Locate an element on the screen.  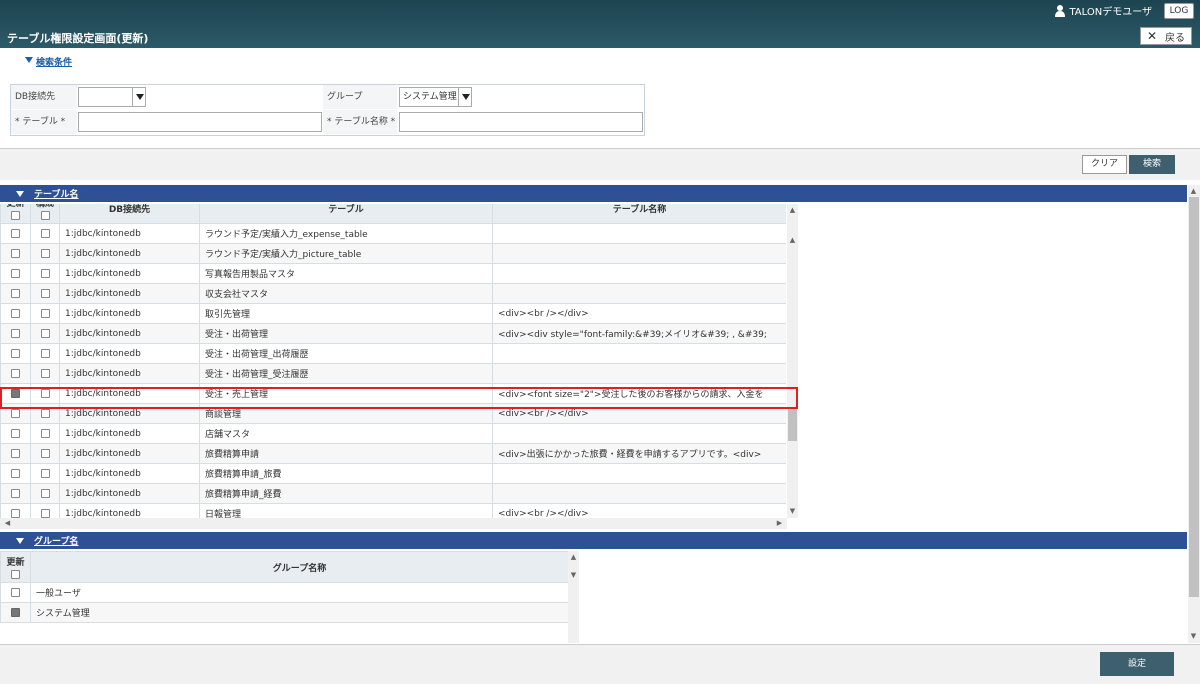
update-all-checkbox is located at coordinates (15, 215).